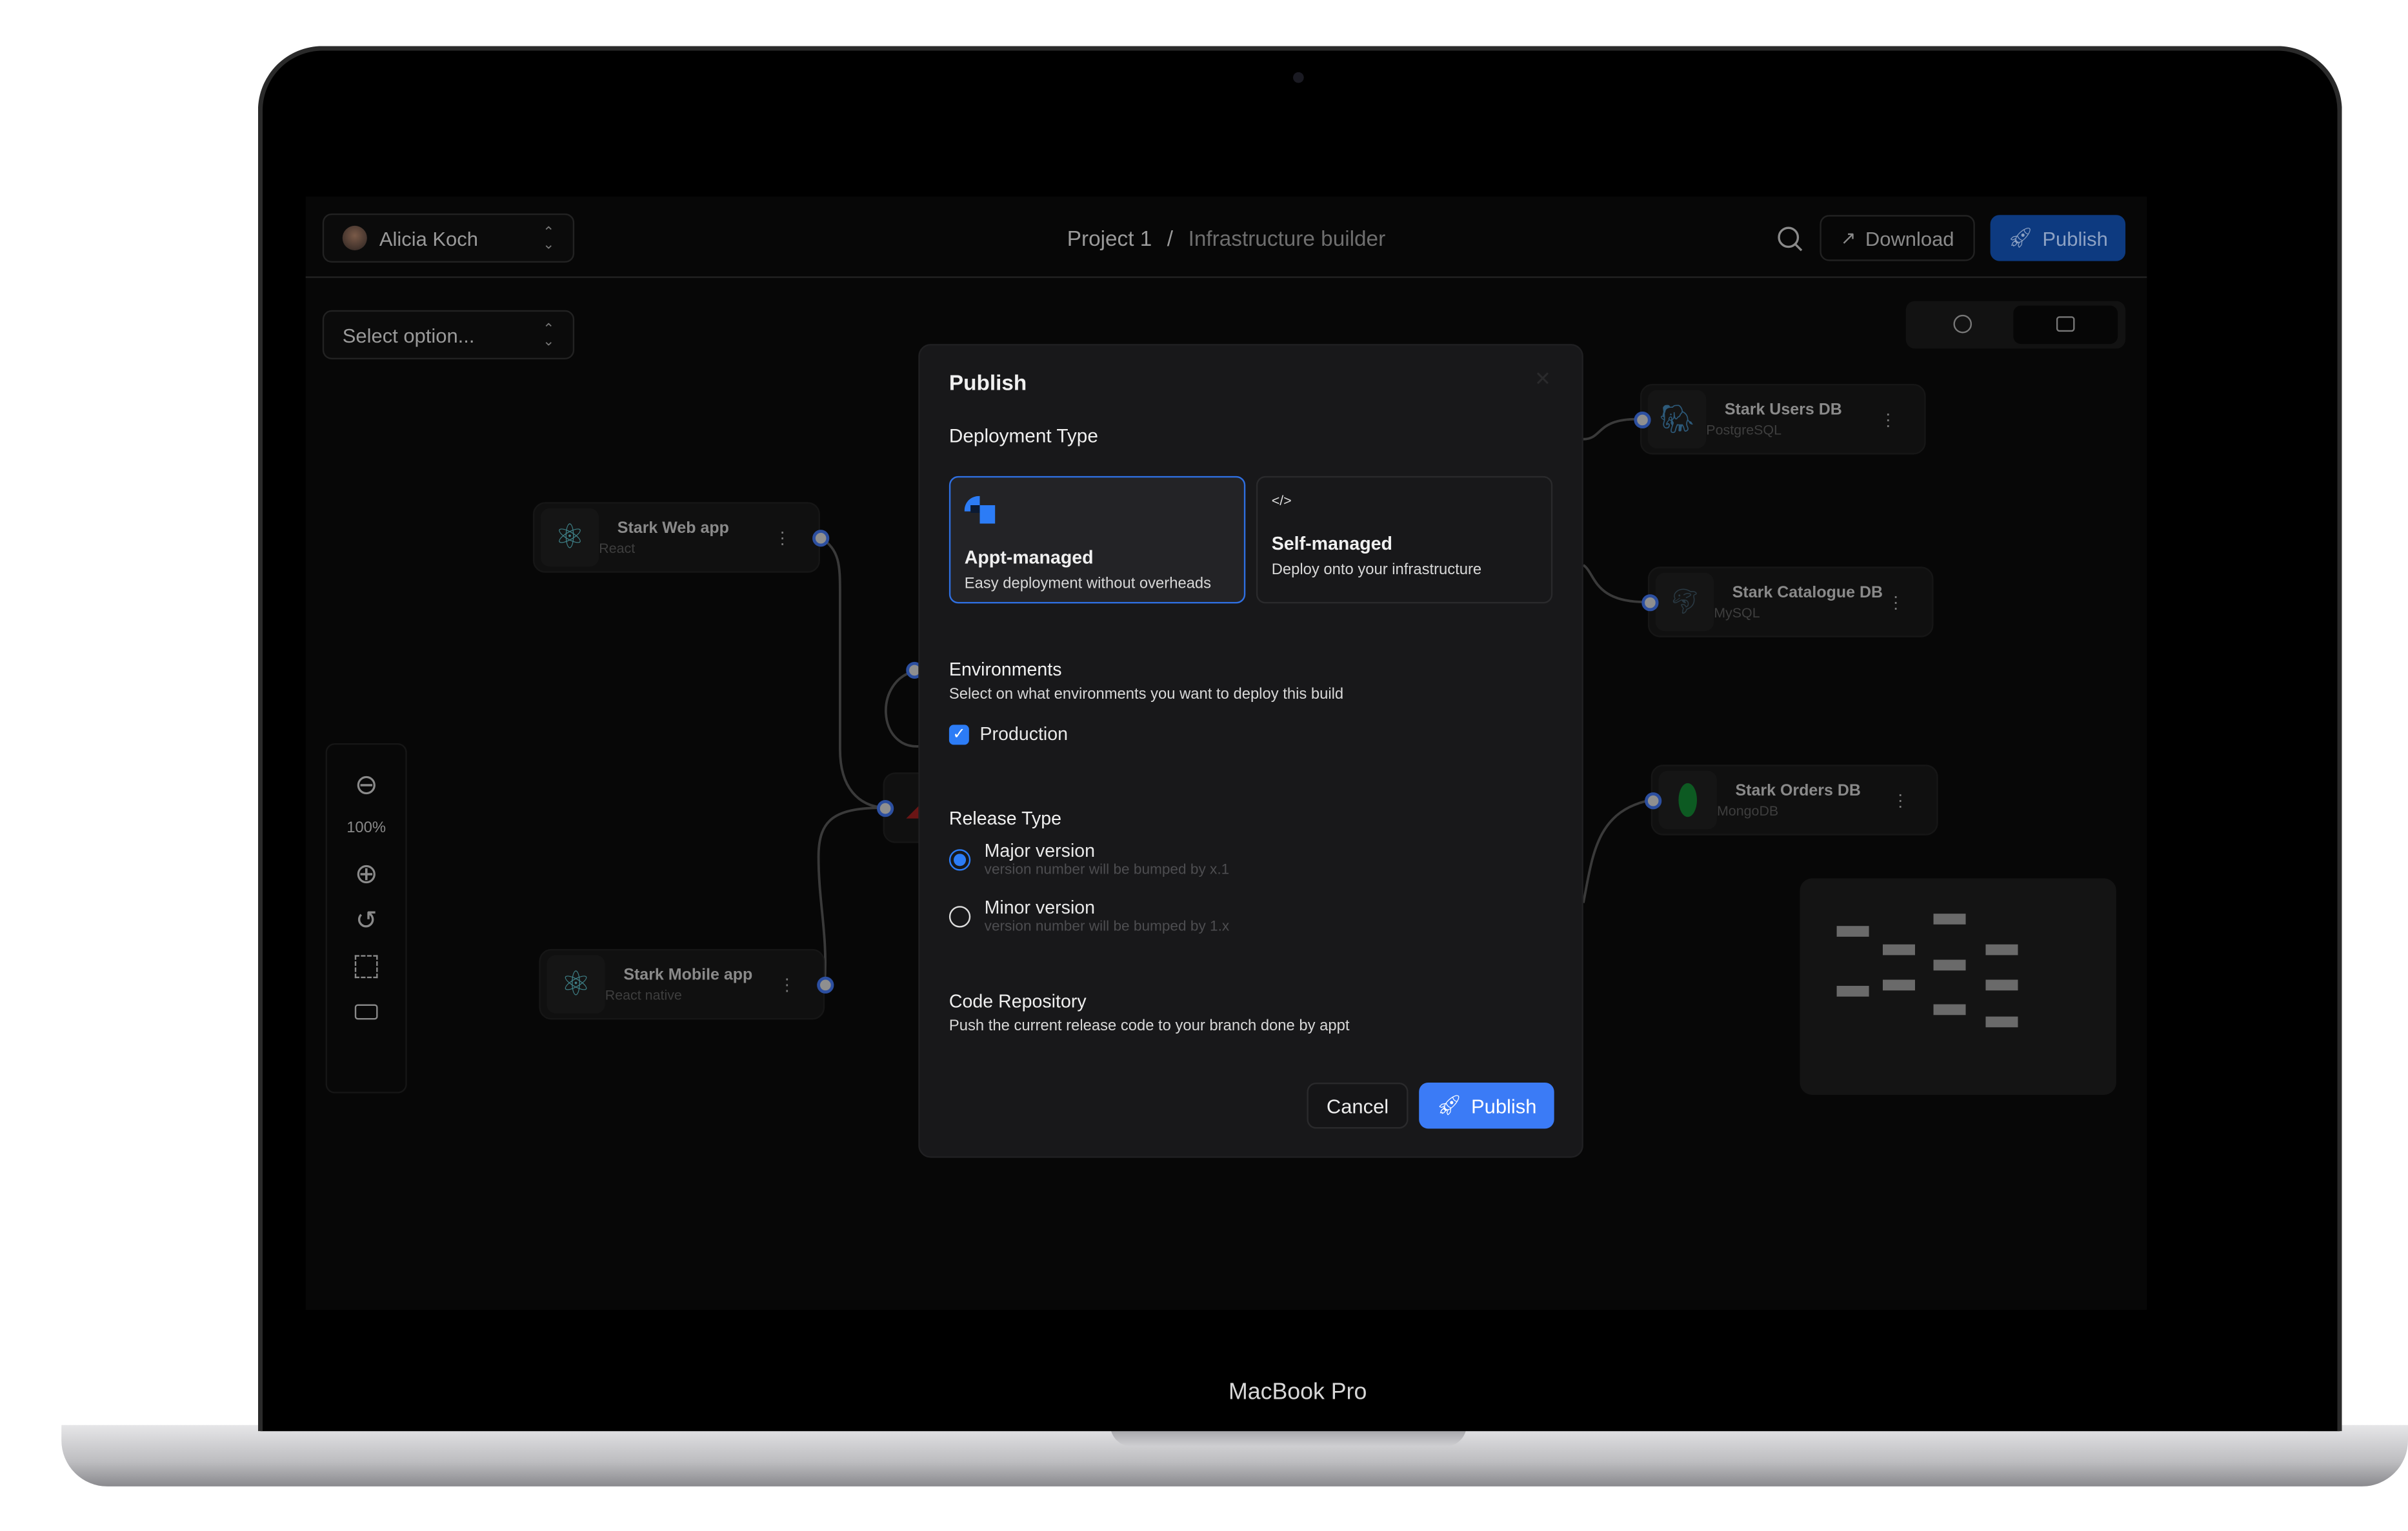 The image size is (2408, 1531). Describe the element at coordinates (1029, 557) in the screenshot. I see `option-title: Appt-managed` at that location.